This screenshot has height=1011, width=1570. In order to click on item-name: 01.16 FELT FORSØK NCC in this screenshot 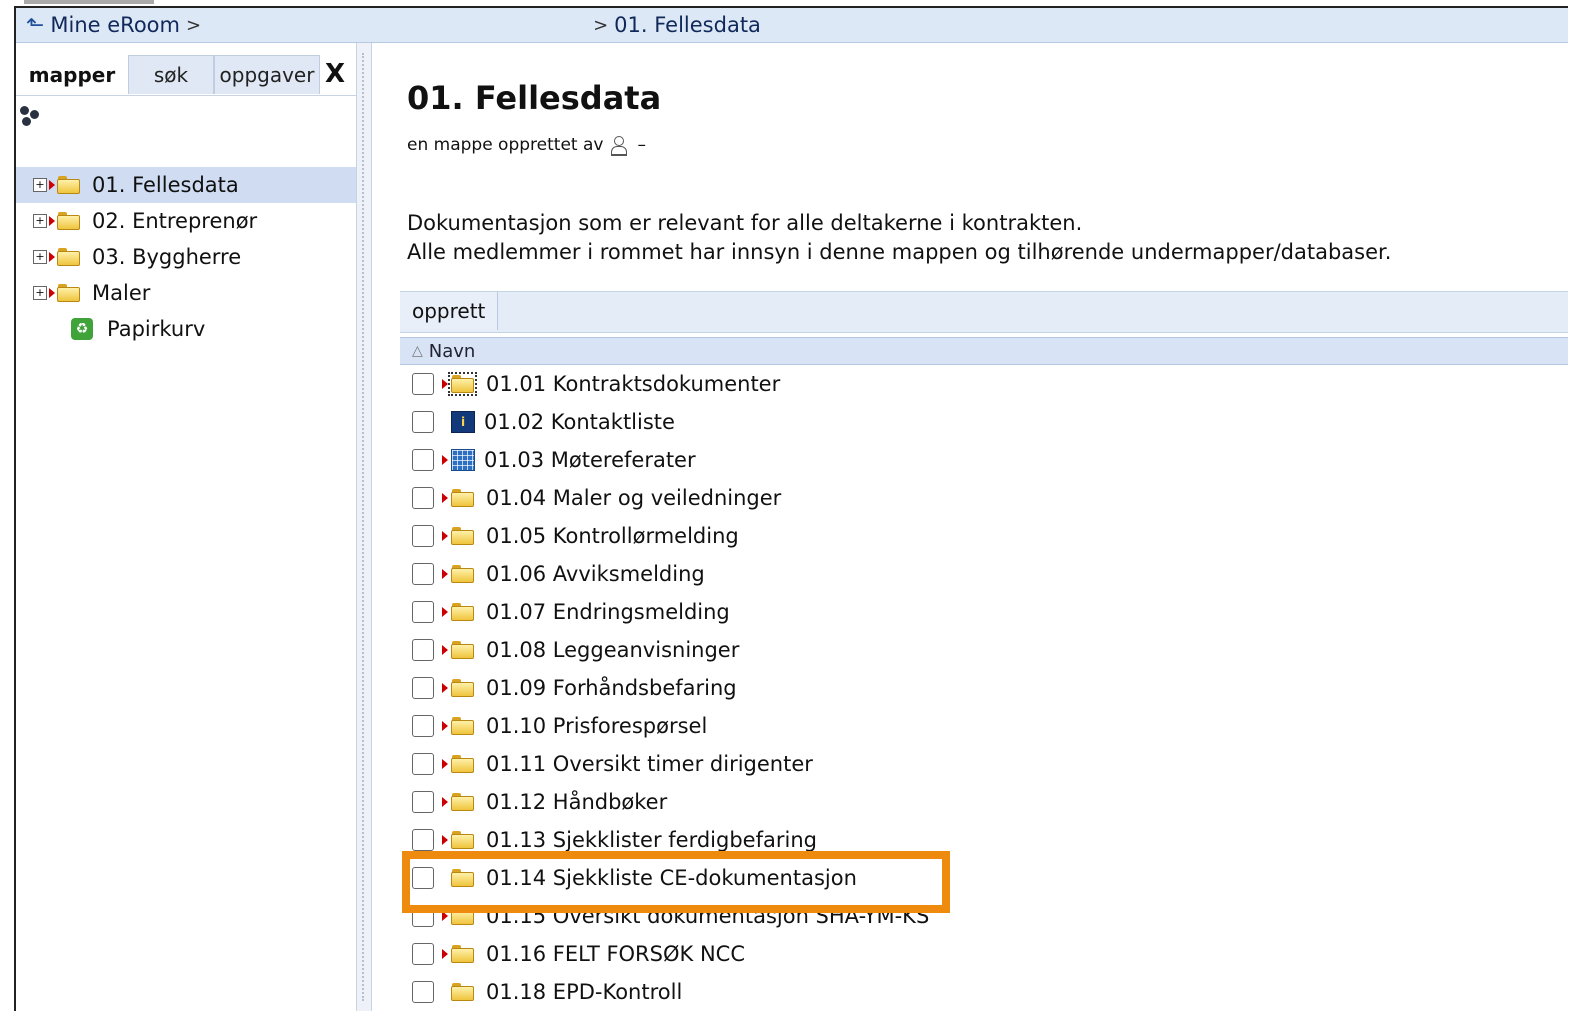, I will do `click(615, 954)`.